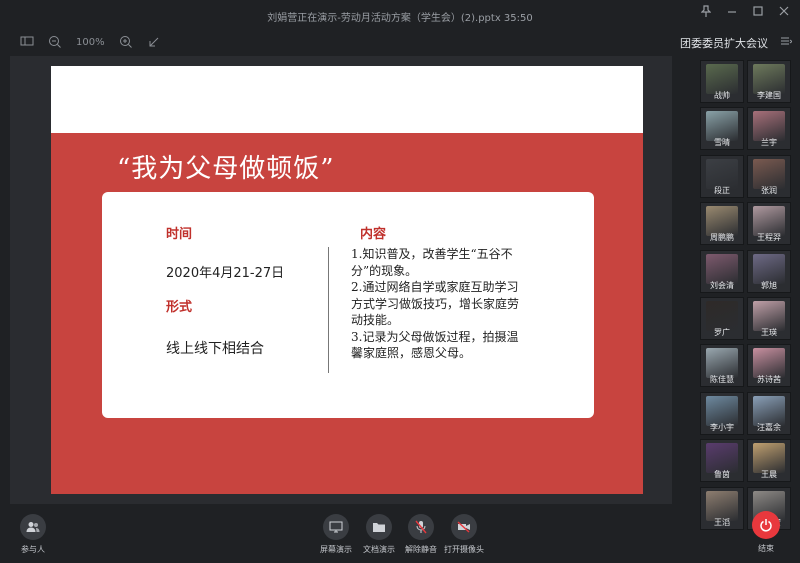 Image resolution: width=800 pixels, height=563 pixels. What do you see at coordinates (55, 42) in the screenshot?
I see `zoom-out-icon` at bounding box center [55, 42].